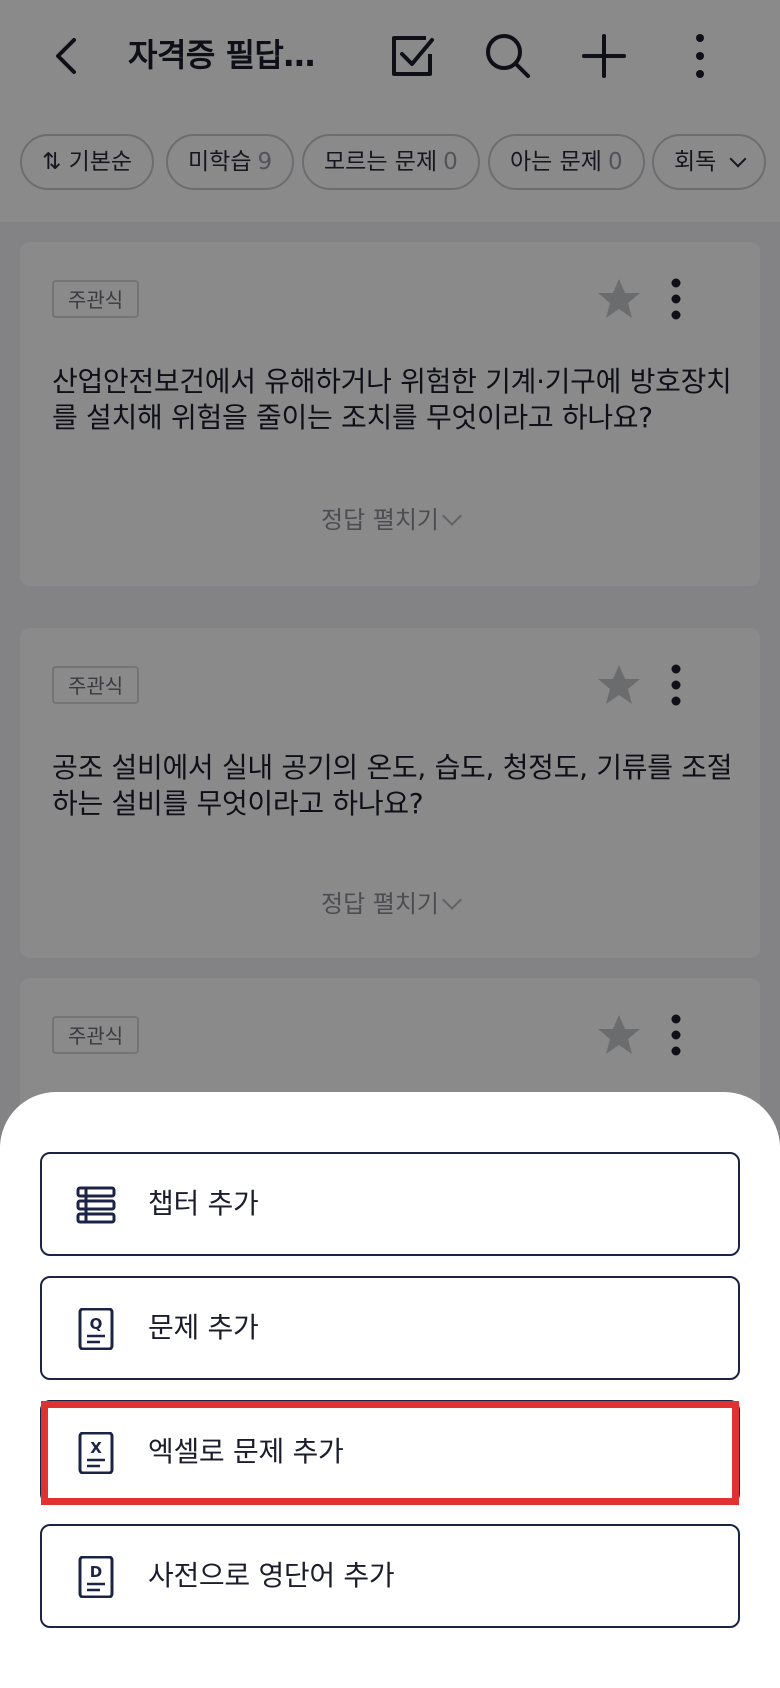  What do you see at coordinates (96, 1205) in the screenshot?
I see `chapter-list-icon` at bounding box center [96, 1205].